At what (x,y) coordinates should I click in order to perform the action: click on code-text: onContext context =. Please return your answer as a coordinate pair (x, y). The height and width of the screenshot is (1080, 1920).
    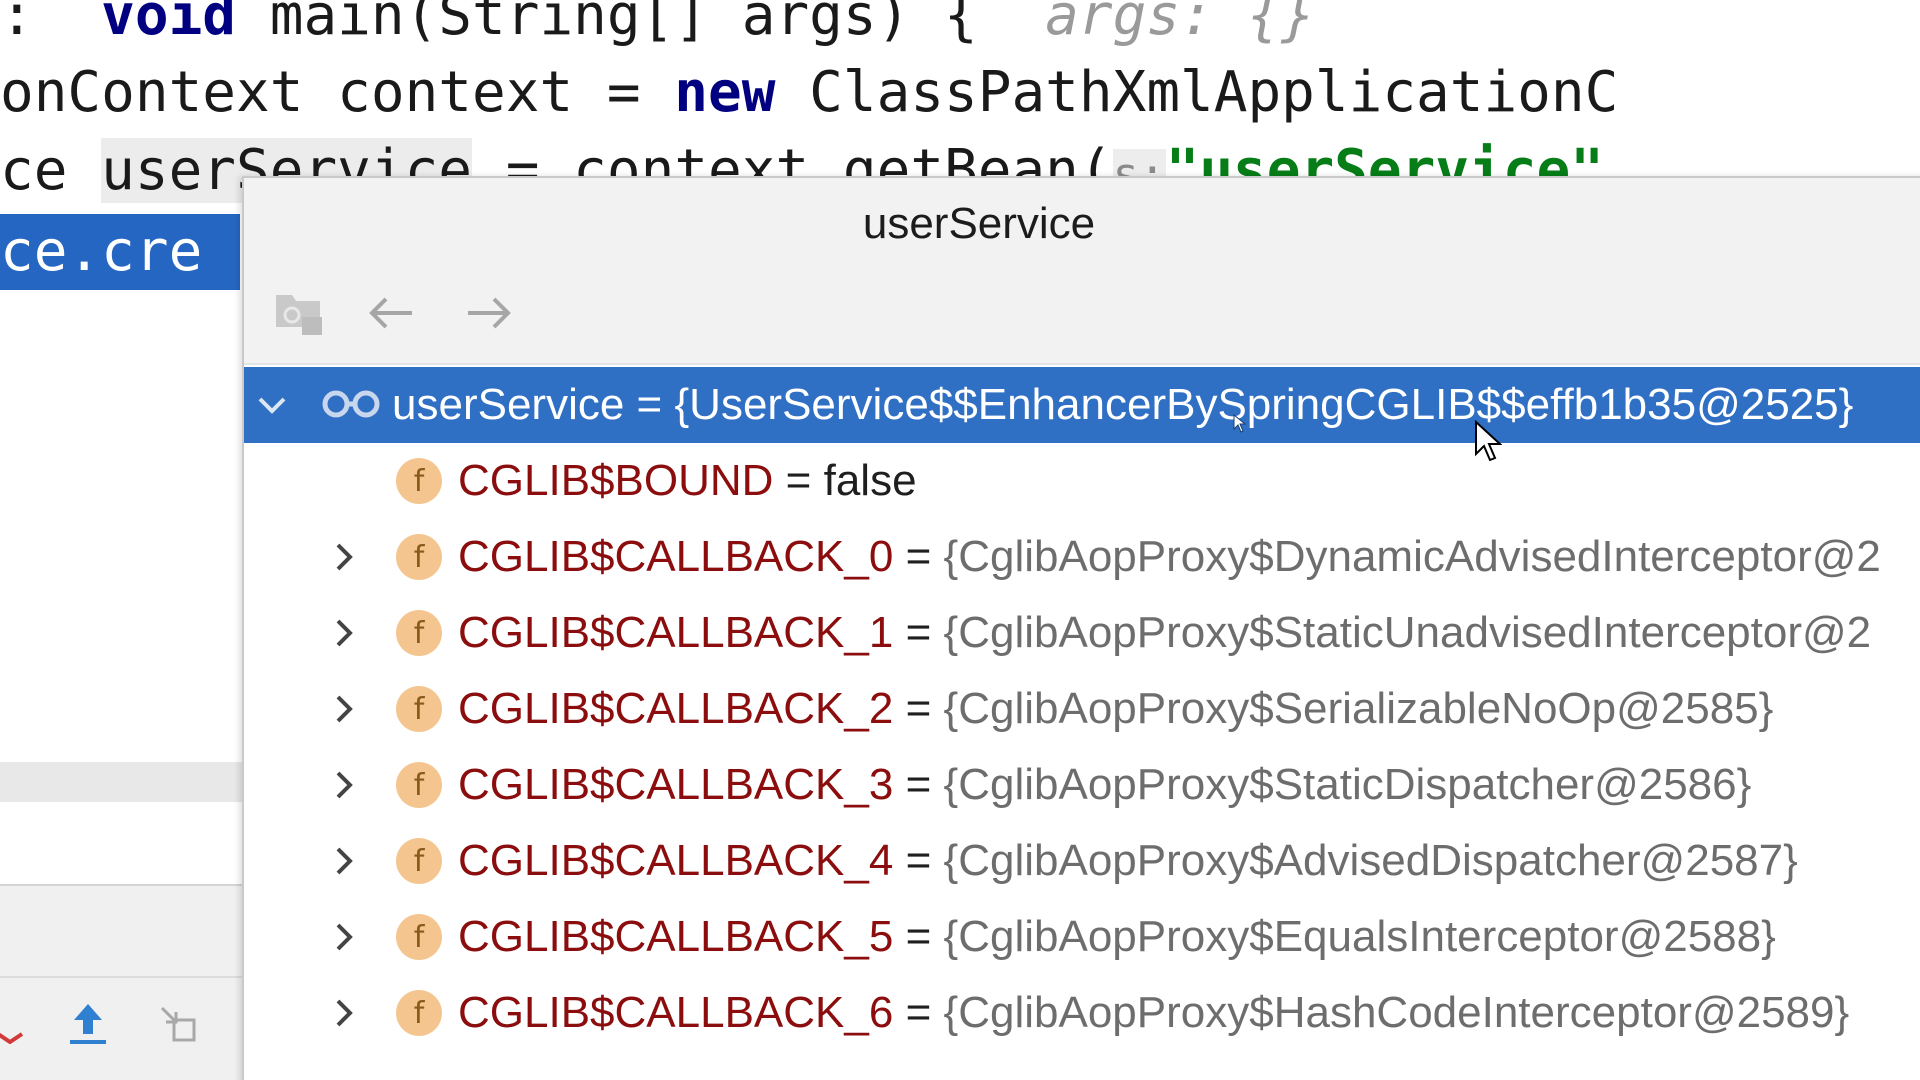
    Looking at the image, I should click on (337, 92).